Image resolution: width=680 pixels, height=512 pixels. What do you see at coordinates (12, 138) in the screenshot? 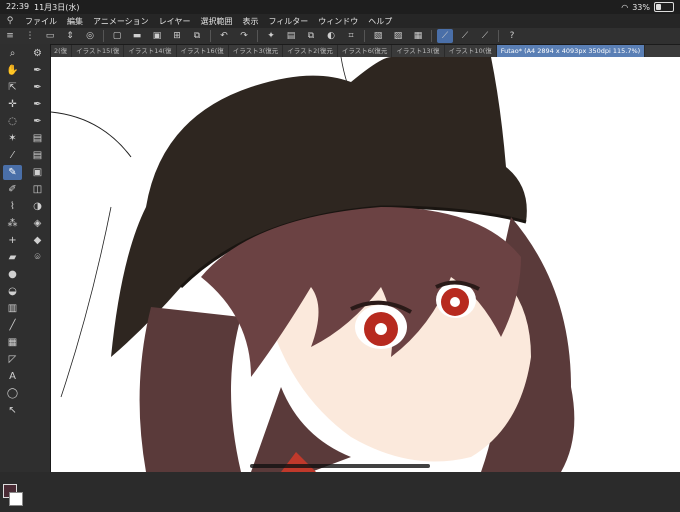
I see `magic-wand-icon: ✶` at bounding box center [12, 138].